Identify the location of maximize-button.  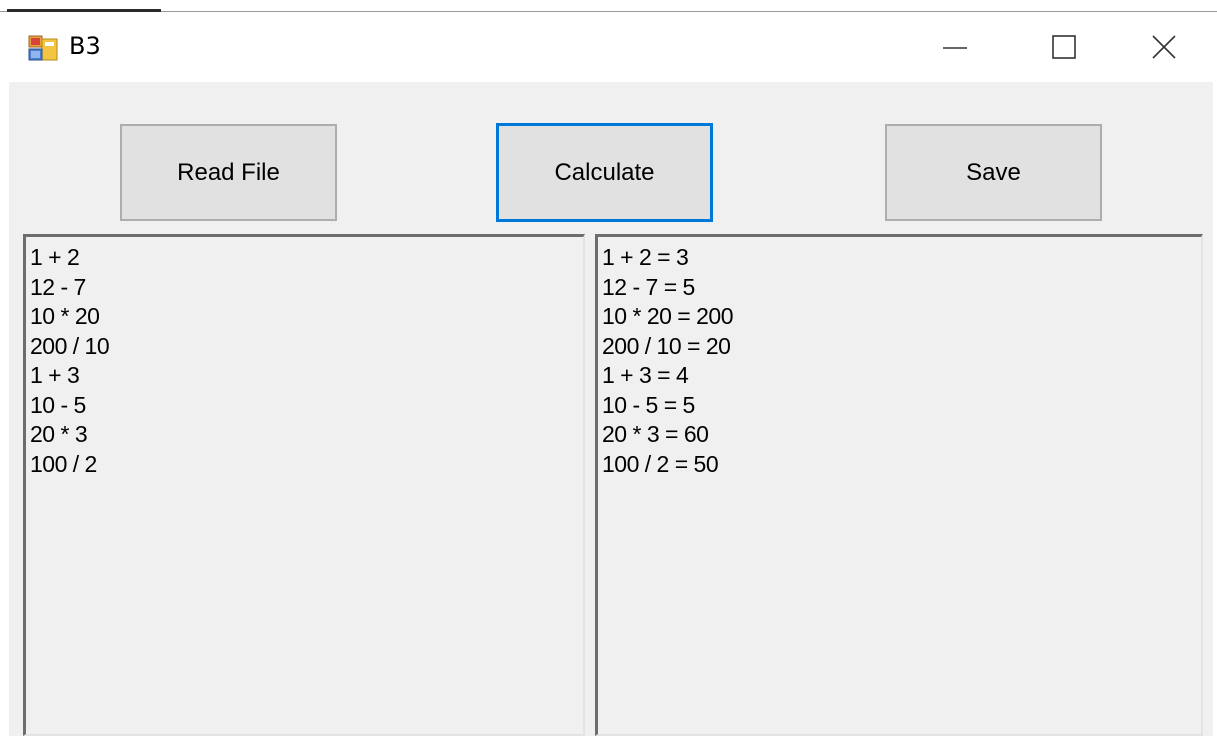
(1064, 47).